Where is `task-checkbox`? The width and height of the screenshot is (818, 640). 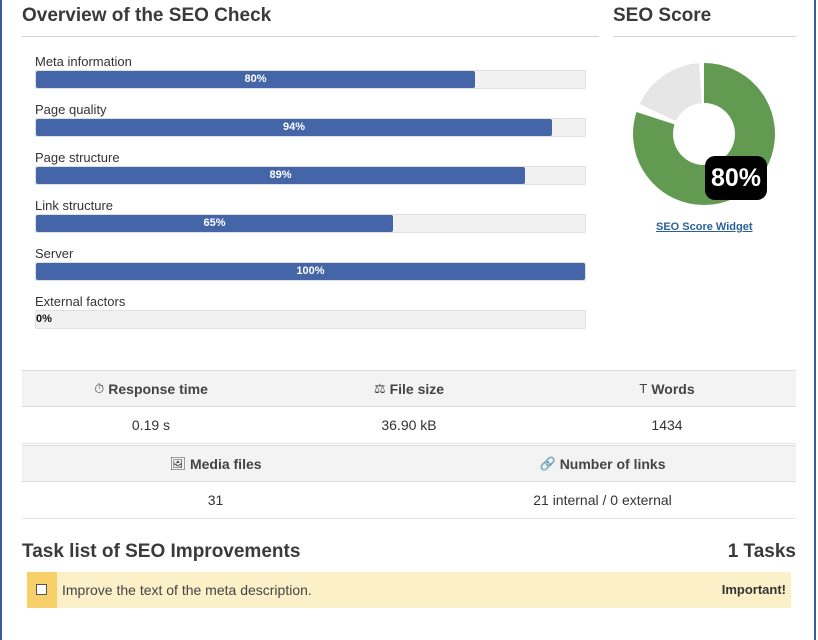 task-checkbox is located at coordinates (41, 589).